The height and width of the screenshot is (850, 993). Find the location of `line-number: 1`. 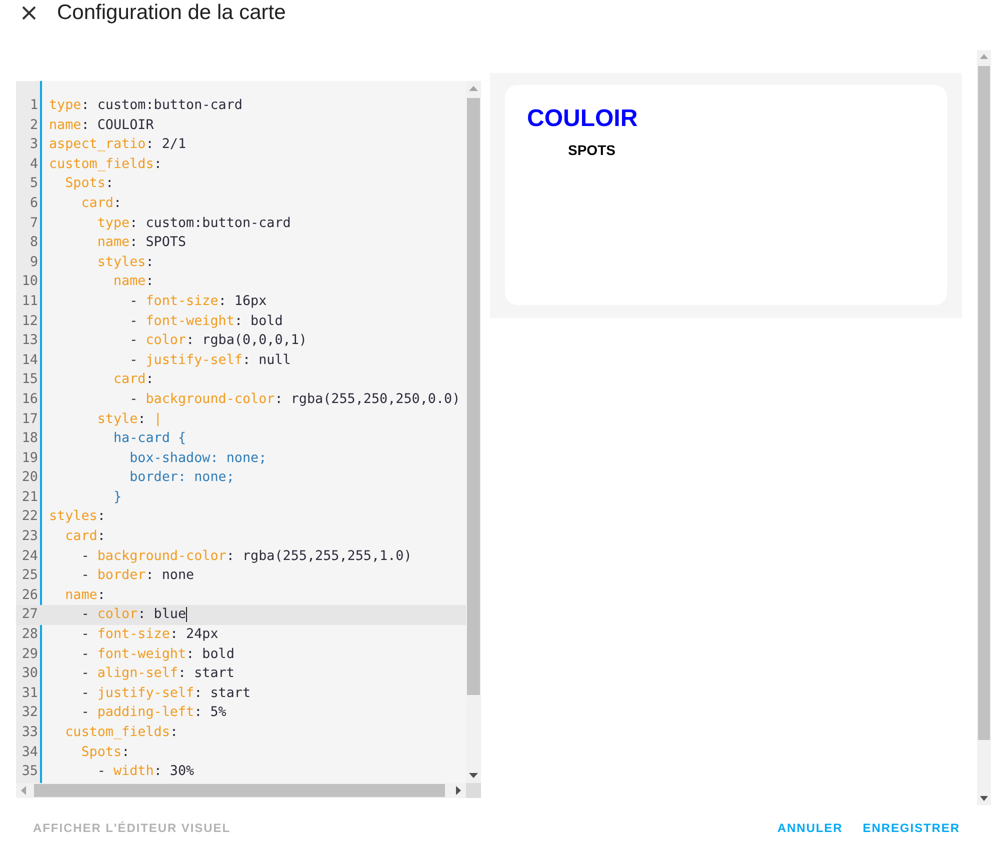

line-number: 1 is located at coordinates (33, 106).